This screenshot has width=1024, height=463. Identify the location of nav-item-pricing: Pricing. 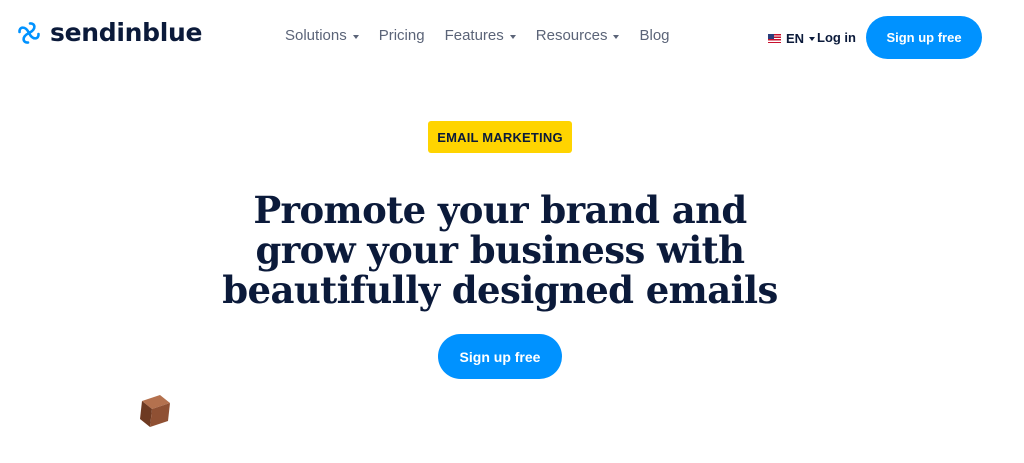
(402, 35).